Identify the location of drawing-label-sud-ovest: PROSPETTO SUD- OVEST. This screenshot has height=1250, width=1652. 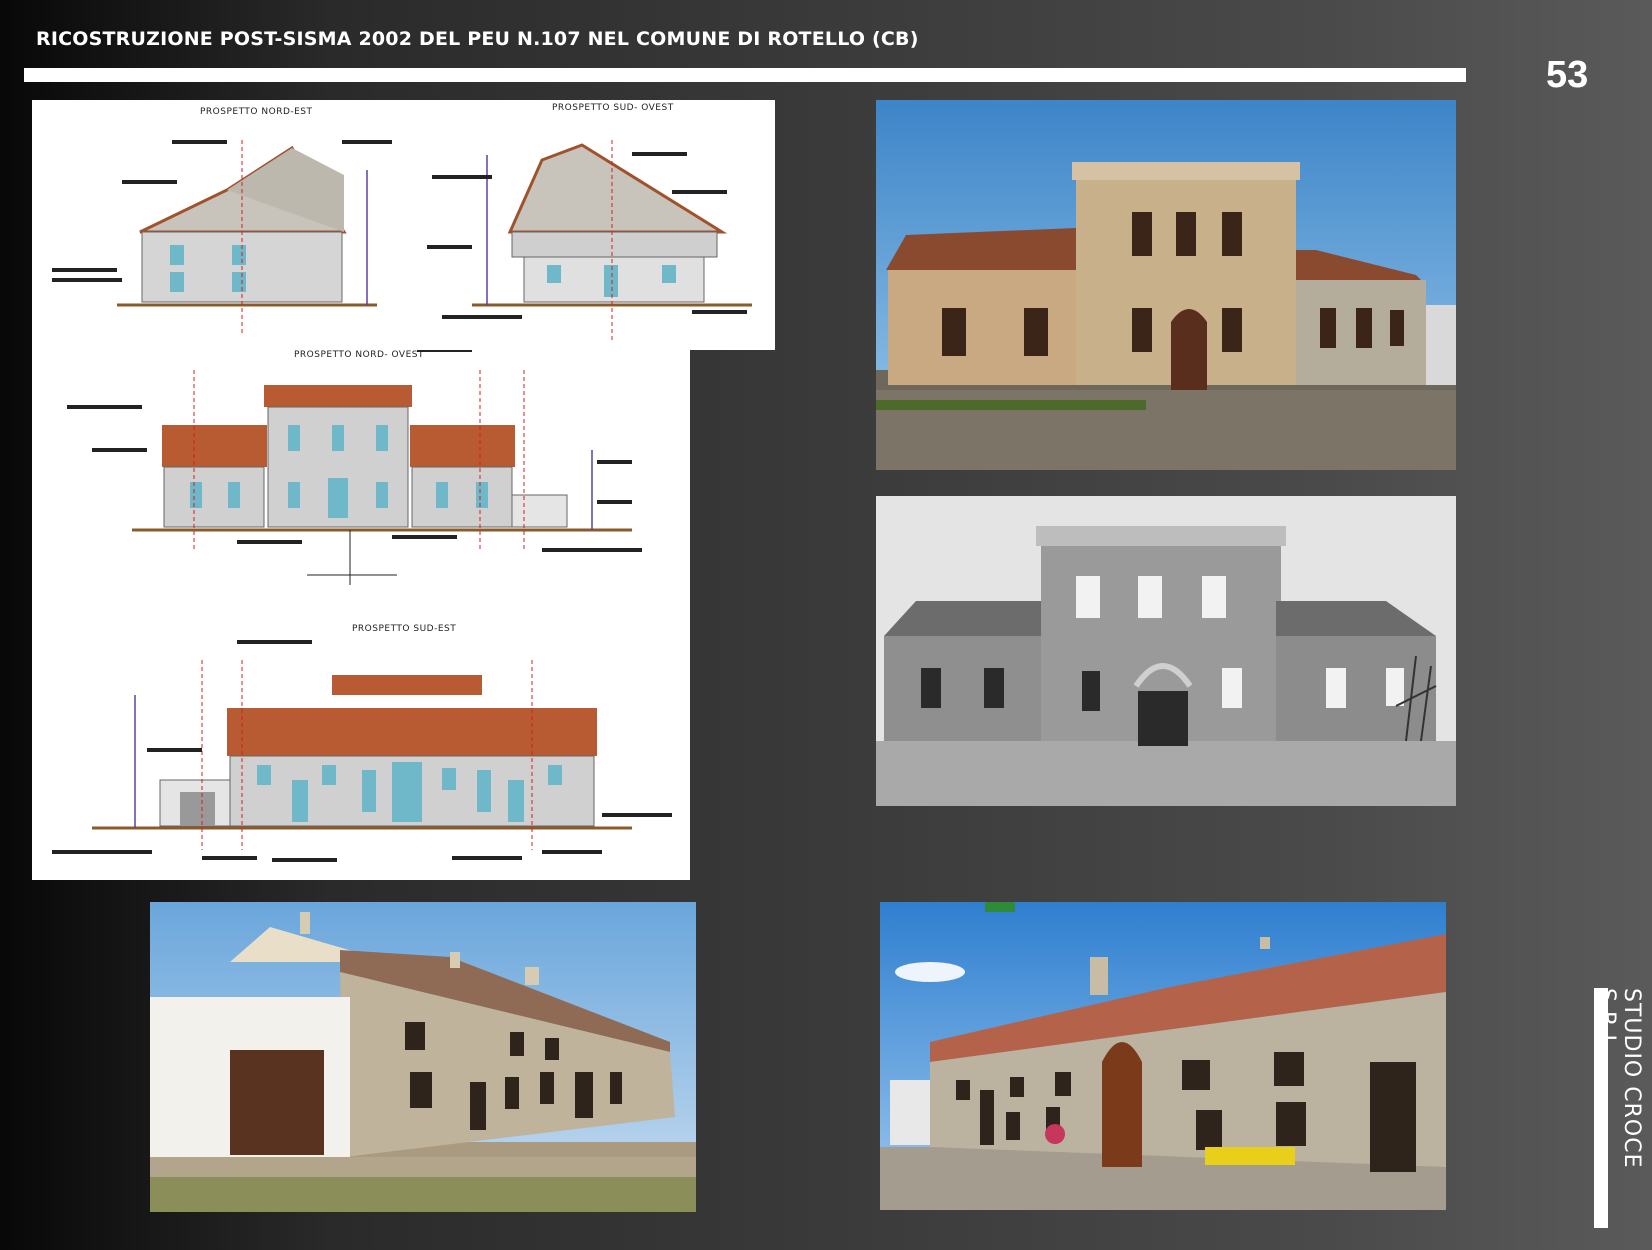
(613, 108).